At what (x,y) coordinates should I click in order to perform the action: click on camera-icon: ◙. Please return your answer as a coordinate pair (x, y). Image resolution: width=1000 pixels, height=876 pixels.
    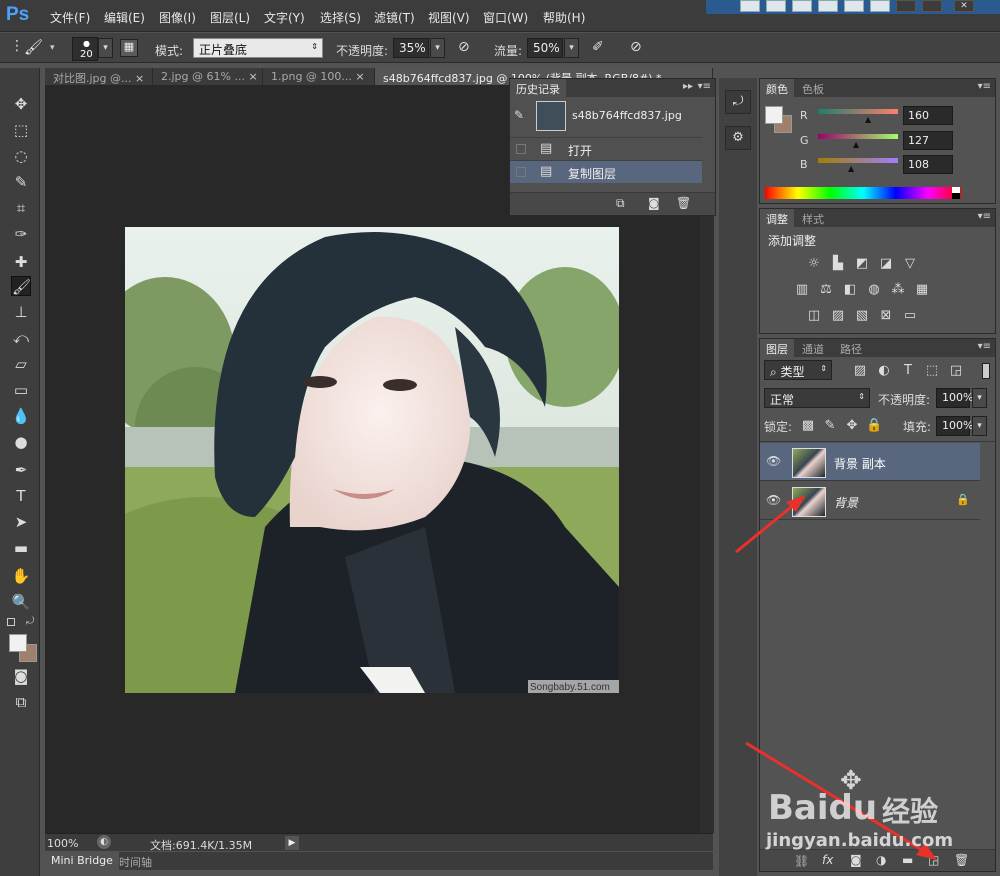
    Looking at the image, I should click on (654, 203).